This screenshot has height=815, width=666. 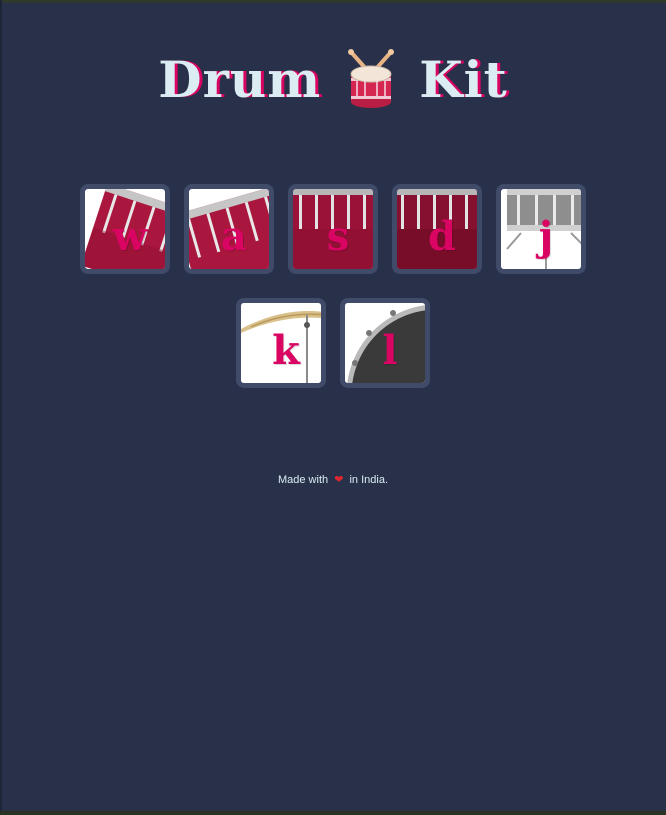 I want to click on key-letter-k: k, so click(x=286, y=350).